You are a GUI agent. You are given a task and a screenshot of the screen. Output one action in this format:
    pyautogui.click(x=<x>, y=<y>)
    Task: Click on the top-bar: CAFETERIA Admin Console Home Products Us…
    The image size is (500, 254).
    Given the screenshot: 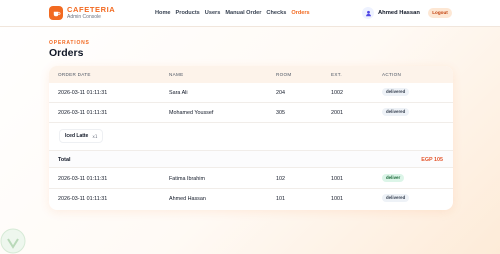 What is the action you would take?
    pyautogui.click(x=250, y=13)
    